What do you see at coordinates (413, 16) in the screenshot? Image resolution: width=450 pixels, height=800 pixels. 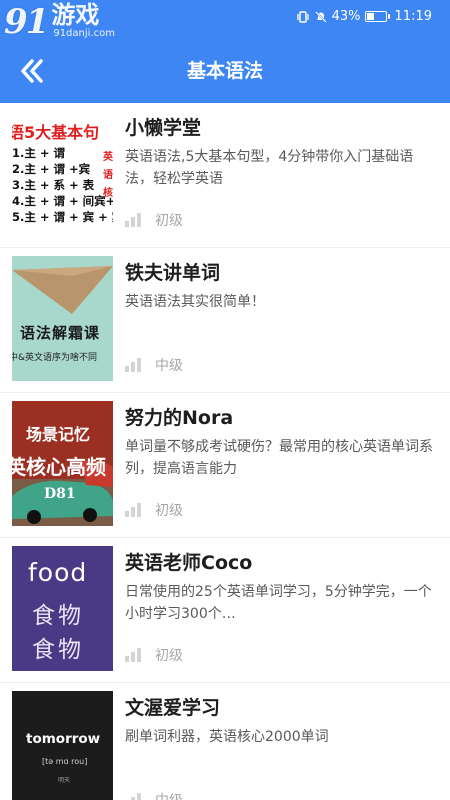 I see `clock: 11:19` at bounding box center [413, 16].